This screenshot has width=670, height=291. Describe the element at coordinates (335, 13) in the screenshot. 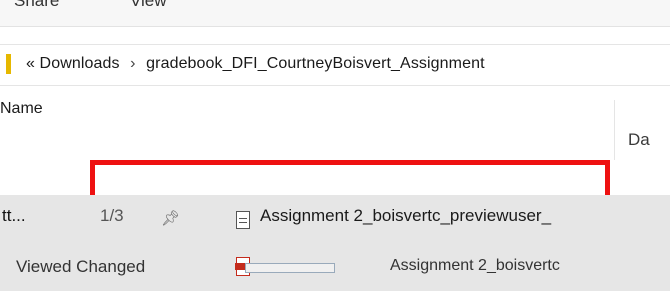

I see `ribbon: Share View` at that location.